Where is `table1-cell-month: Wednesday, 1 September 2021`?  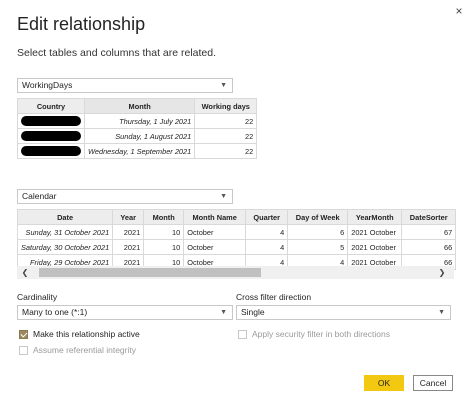
table1-cell-month: Wednesday, 1 September 2021 is located at coordinates (139, 151).